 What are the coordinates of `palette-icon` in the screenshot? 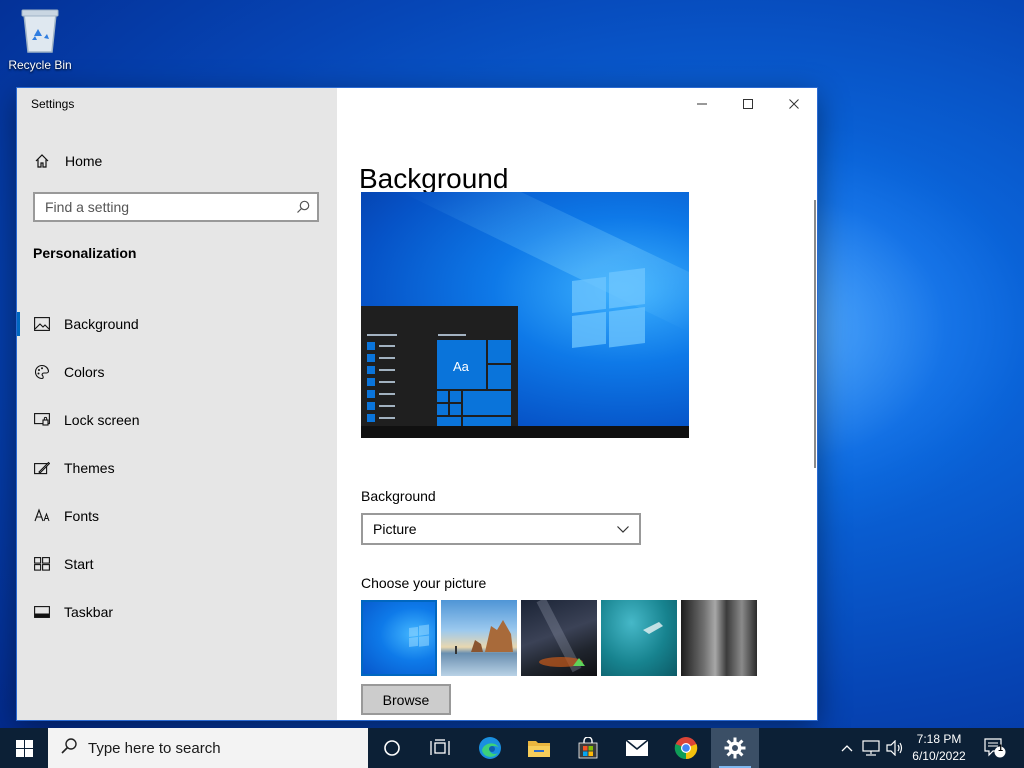 It's located at (42, 372).